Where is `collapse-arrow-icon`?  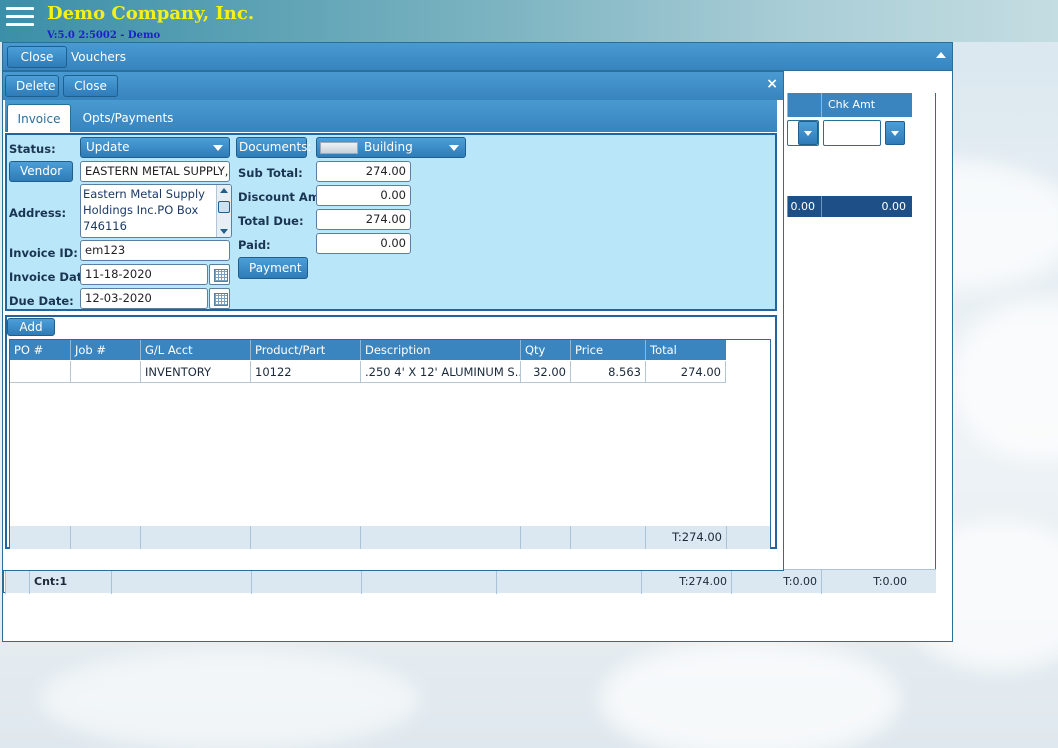 collapse-arrow-icon is located at coordinates (941, 55).